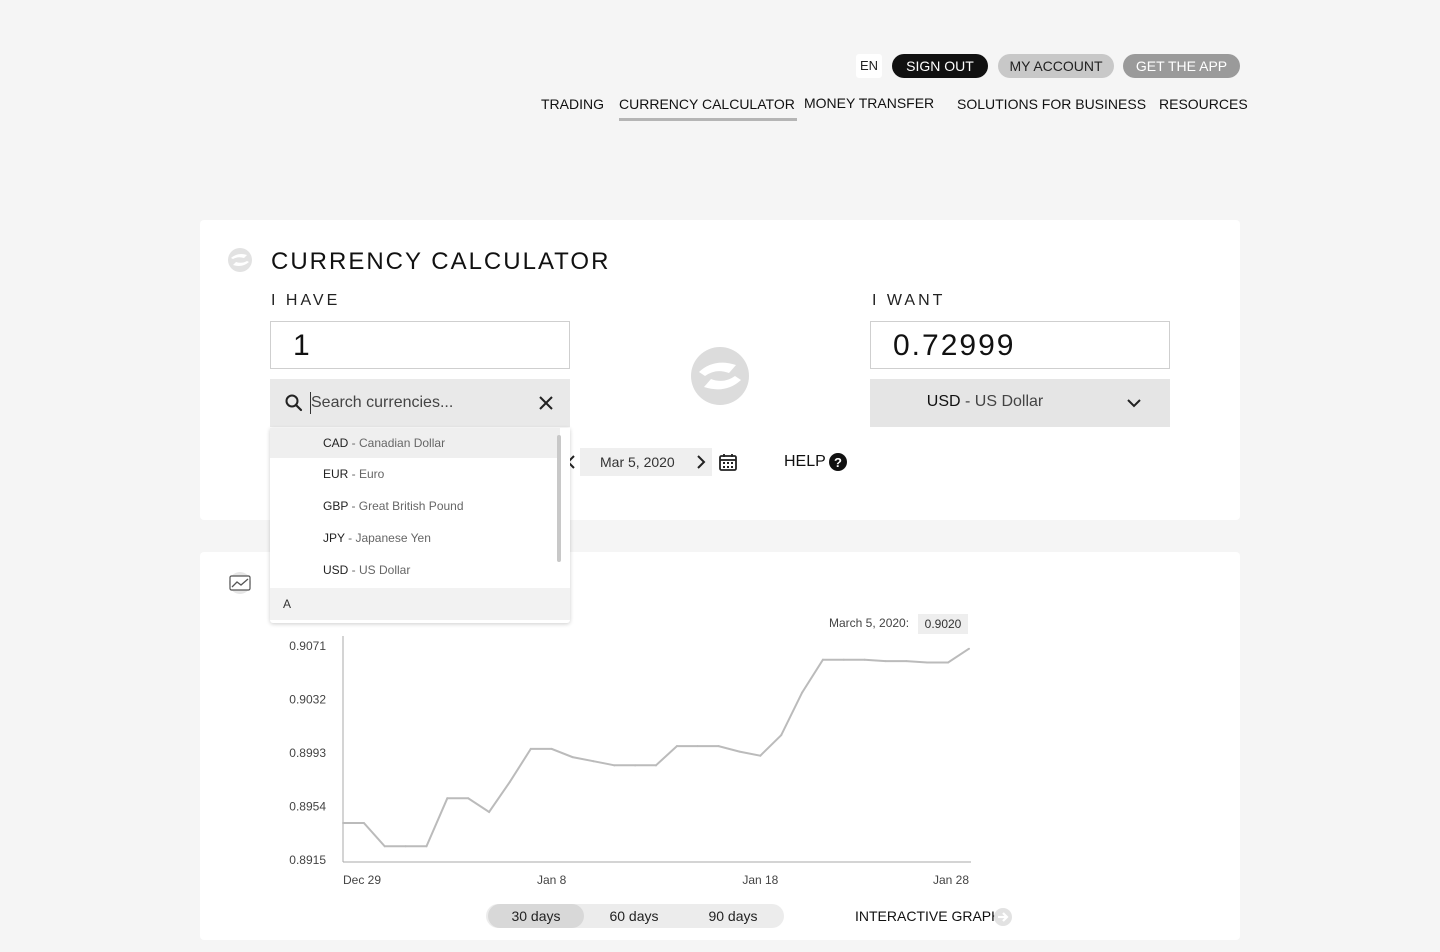  What do you see at coordinates (720, 66) in the screenshot?
I see `top-bar: EN SIGN OUT MY ACCOUNT GET THE APP` at bounding box center [720, 66].